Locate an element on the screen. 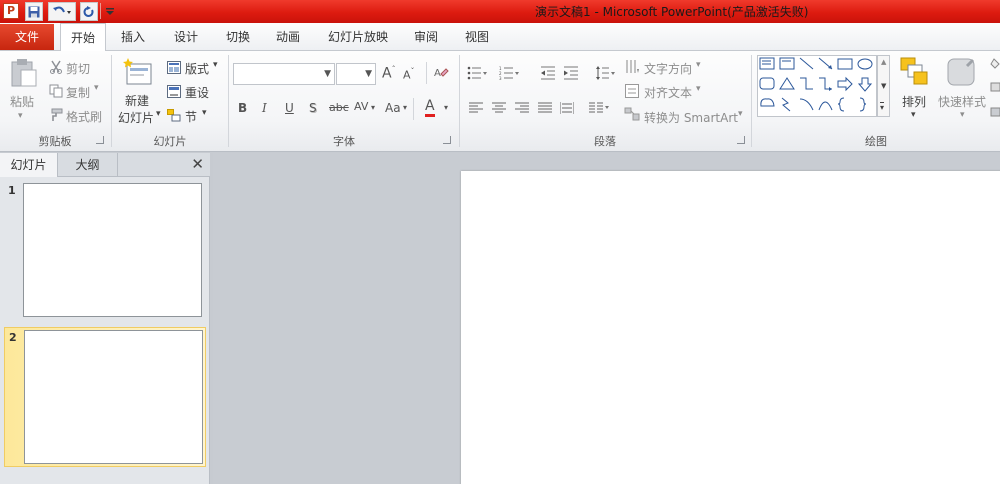 The image size is (1000, 484). slide-number: 2 is located at coordinates (13, 337).